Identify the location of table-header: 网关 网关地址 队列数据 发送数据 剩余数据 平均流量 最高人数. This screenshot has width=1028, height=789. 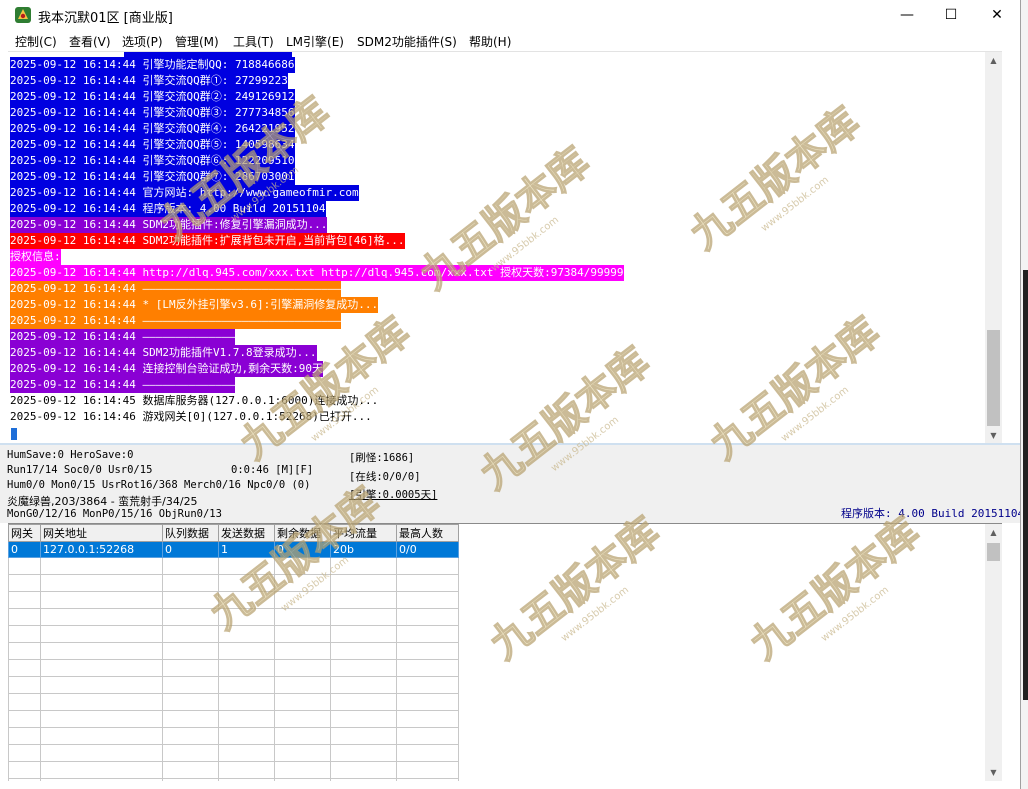
(233, 533).